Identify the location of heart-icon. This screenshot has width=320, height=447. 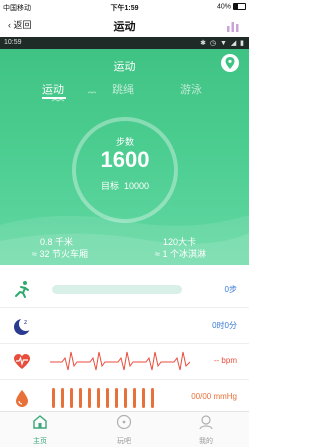
(22, 362).